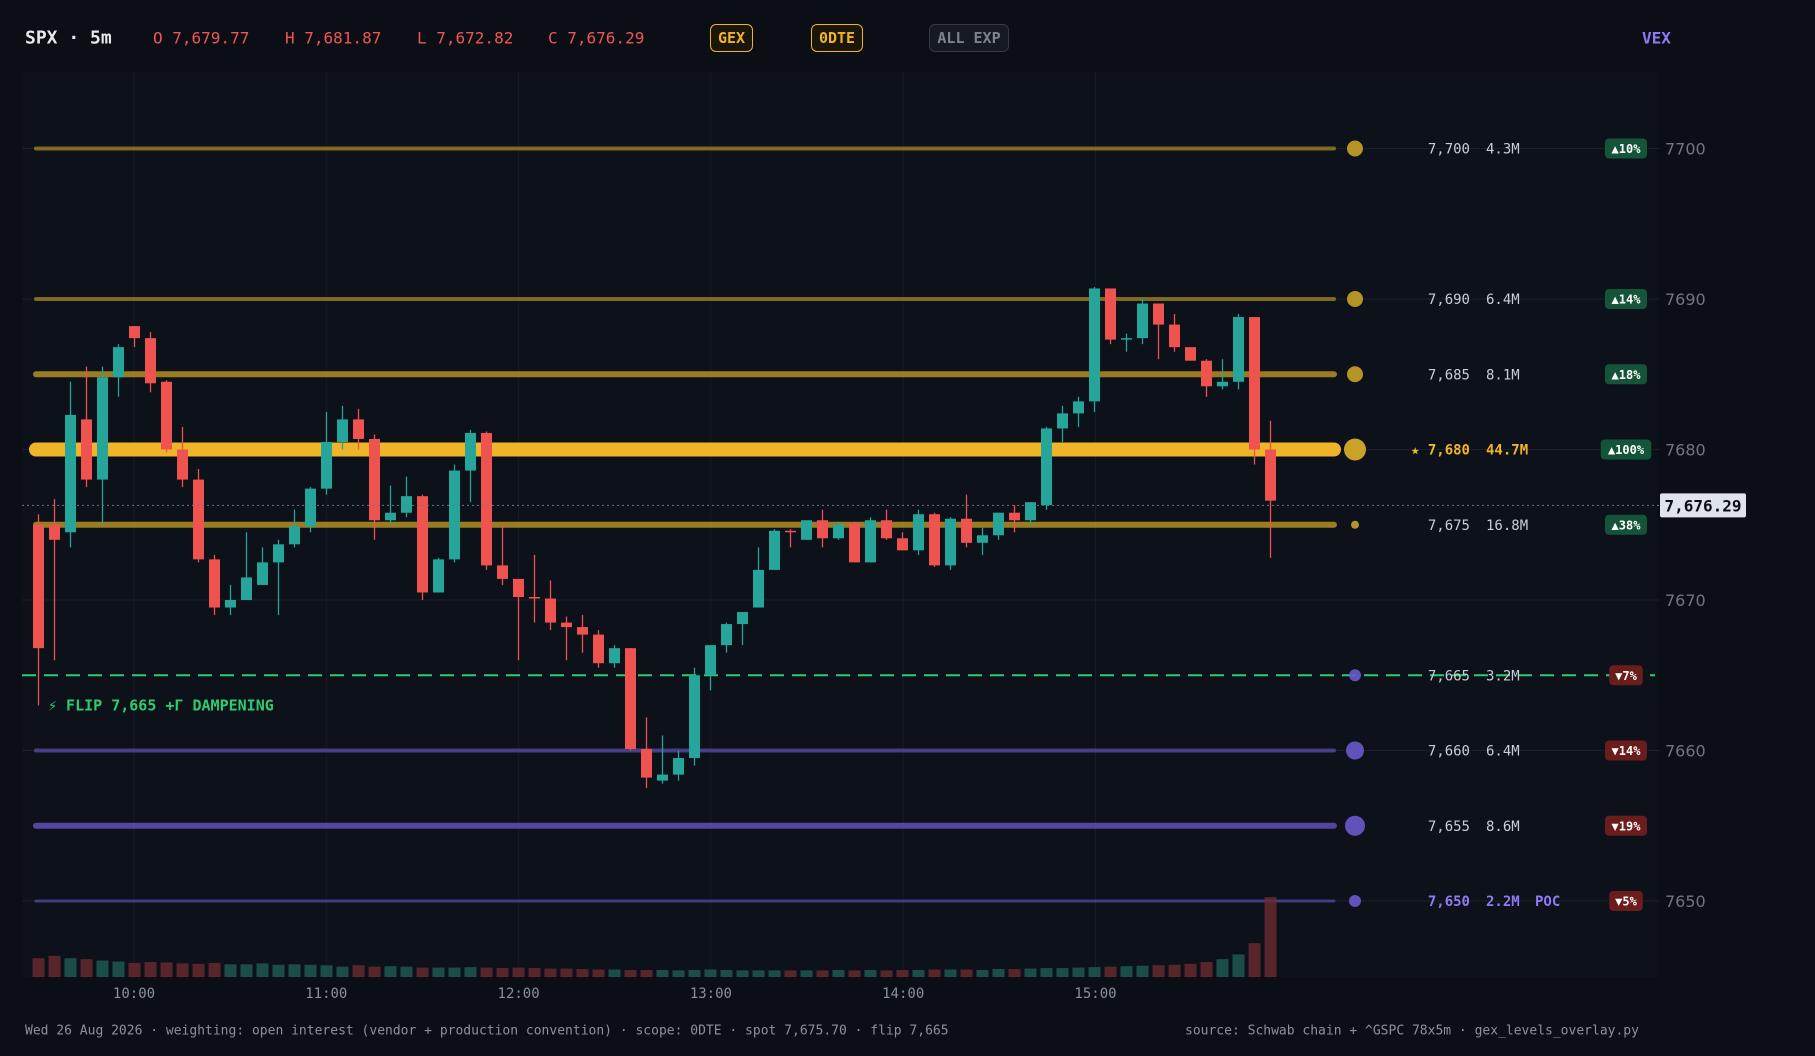 The width and height of the screenshot is (1815, 1056). What do you see at coordinates (465, 38) in the screenshot?
I see `ohlc-low: L 7,672.82` at bounding box center [465, 38].